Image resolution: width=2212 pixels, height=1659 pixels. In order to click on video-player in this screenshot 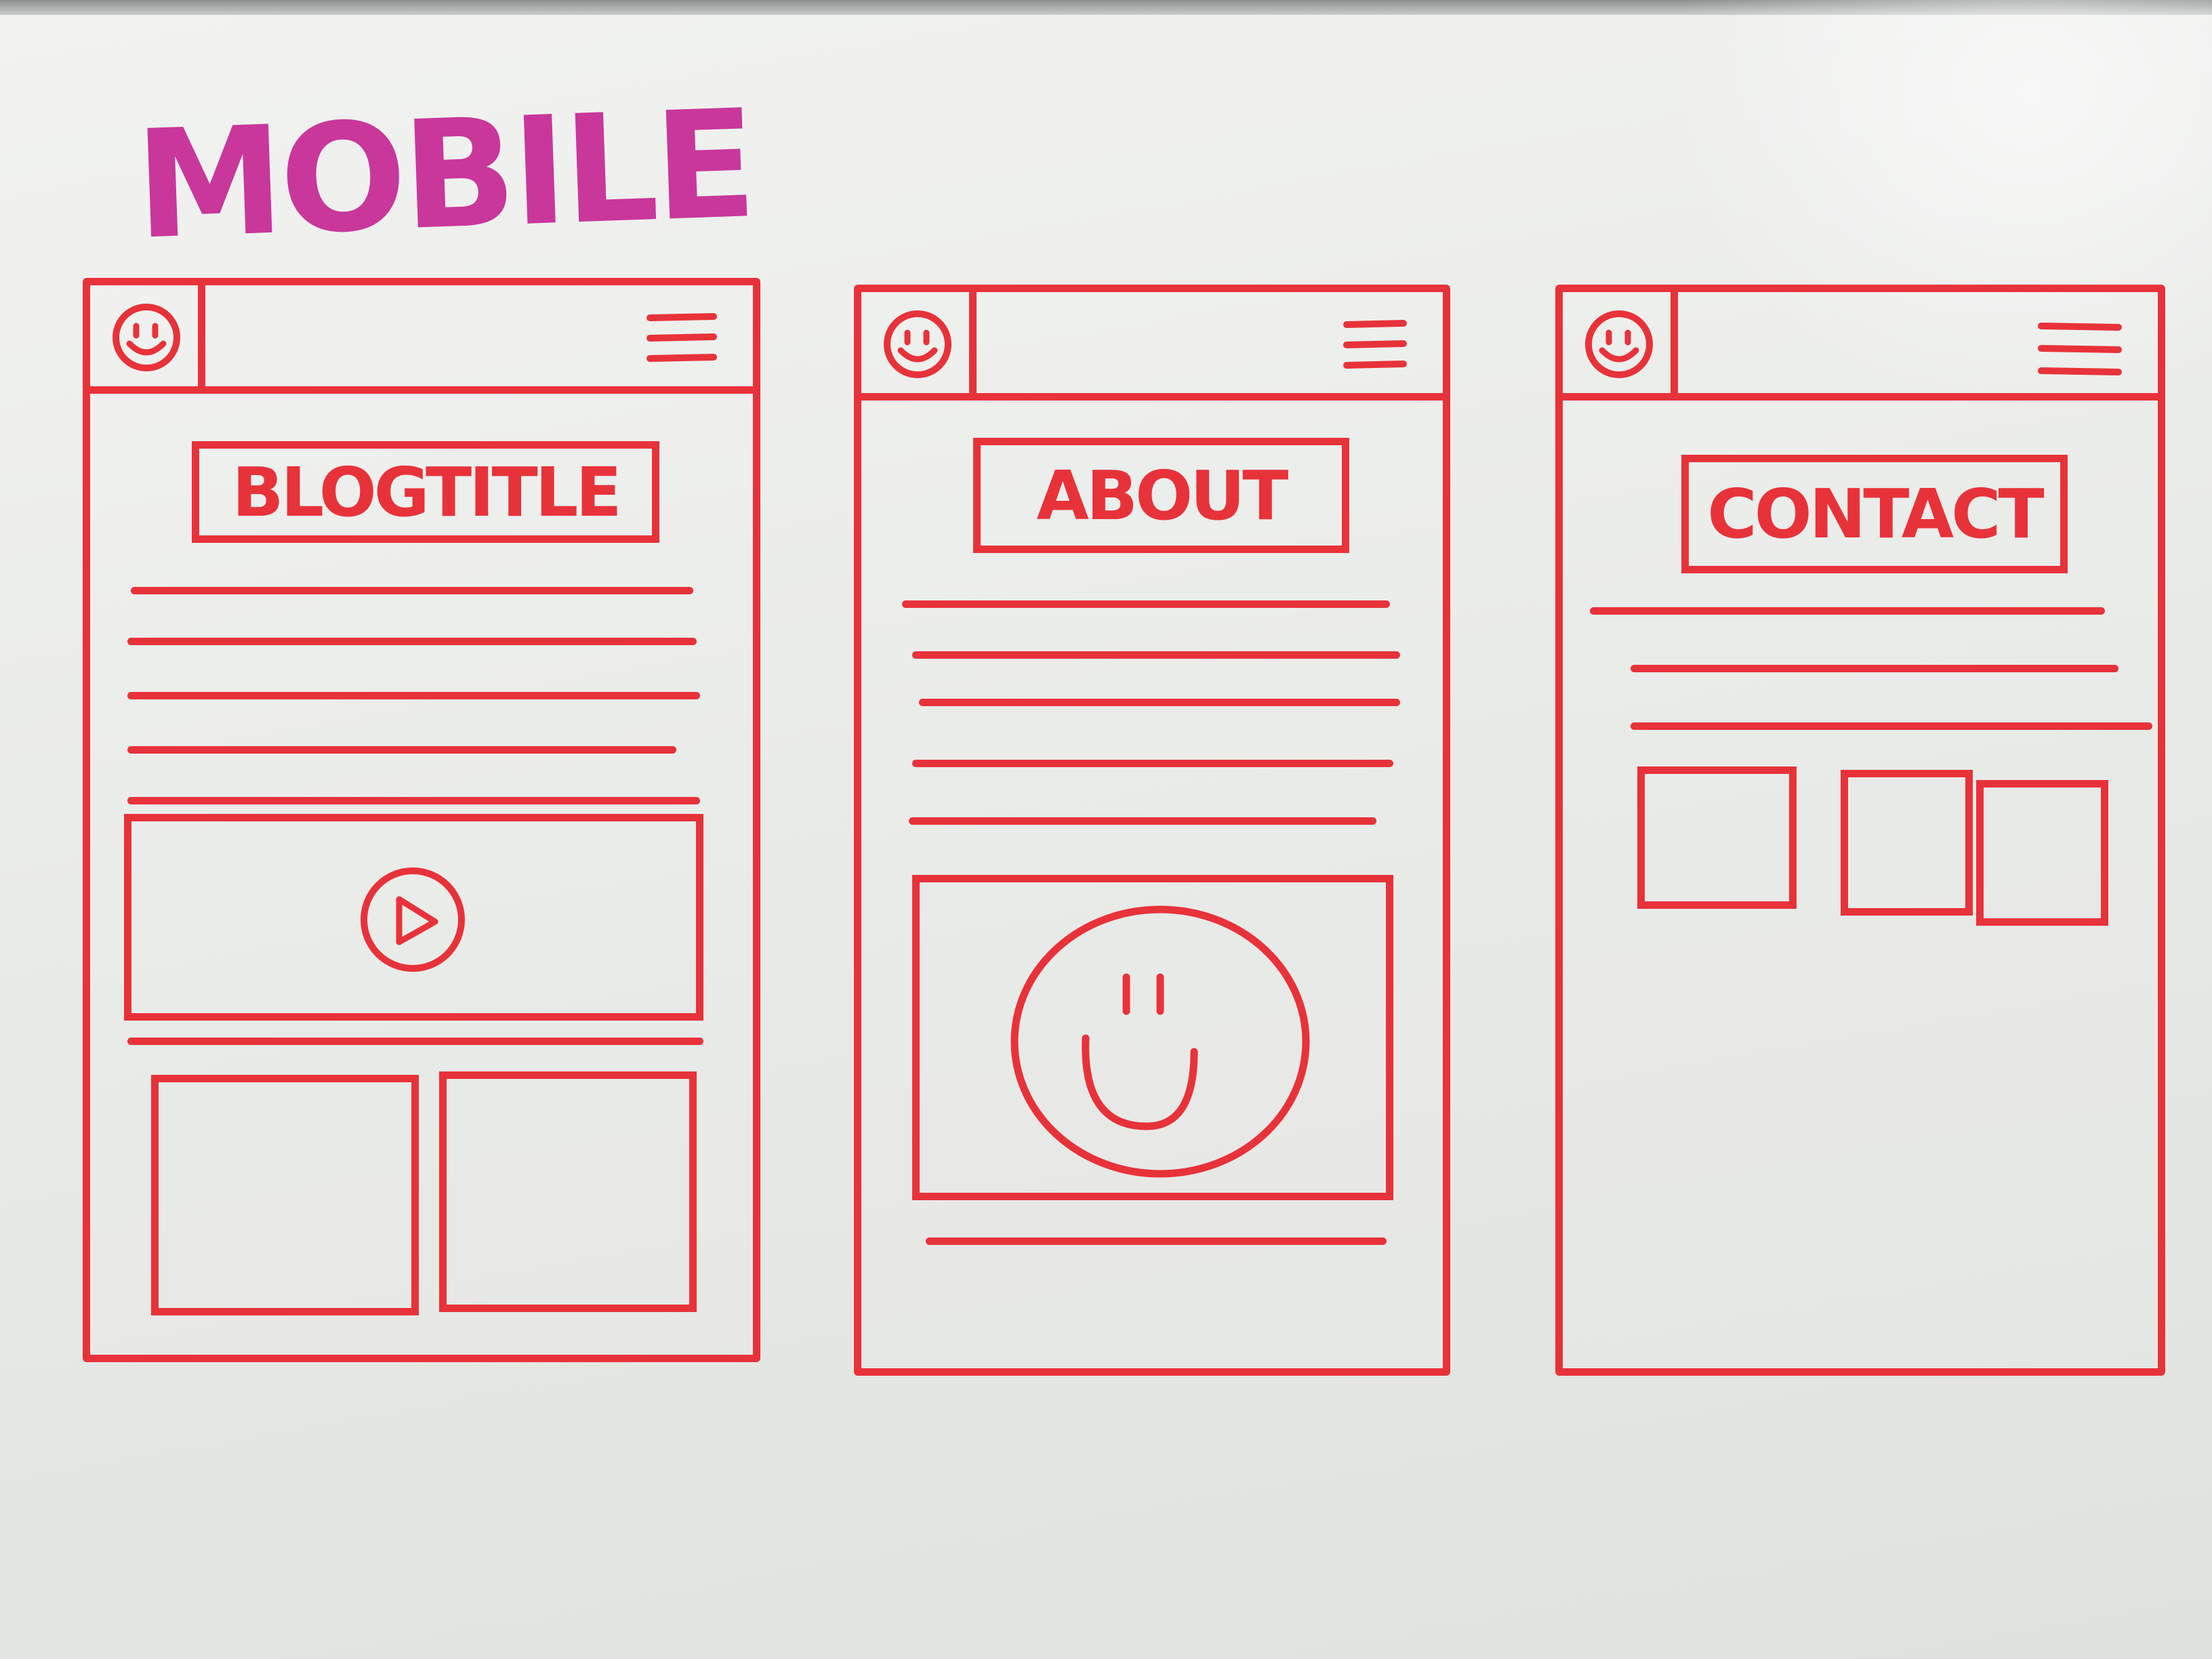, I will do `click(413, 918)`.